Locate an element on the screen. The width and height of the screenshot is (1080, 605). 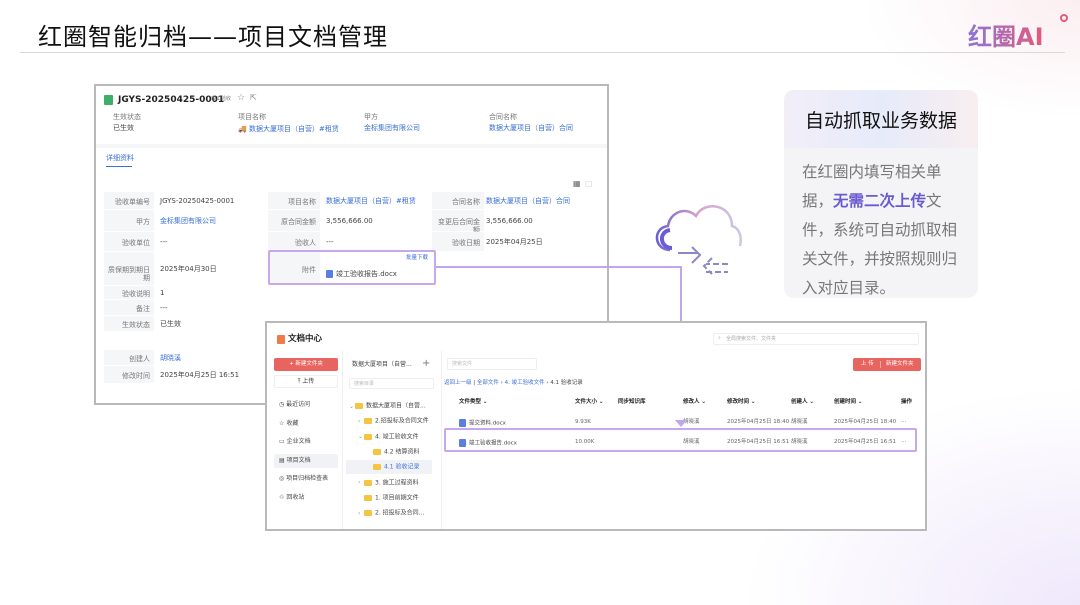
callout-heading: 自动抓取业务数据 is located at coordinates (881, 119).